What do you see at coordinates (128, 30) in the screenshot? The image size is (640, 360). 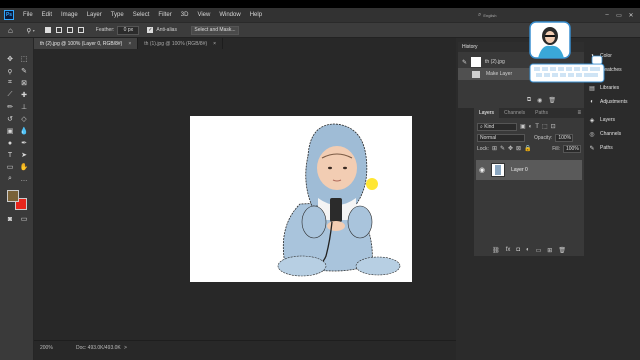 I see `feather-input: 0 px` at bounding box center [128, 30].